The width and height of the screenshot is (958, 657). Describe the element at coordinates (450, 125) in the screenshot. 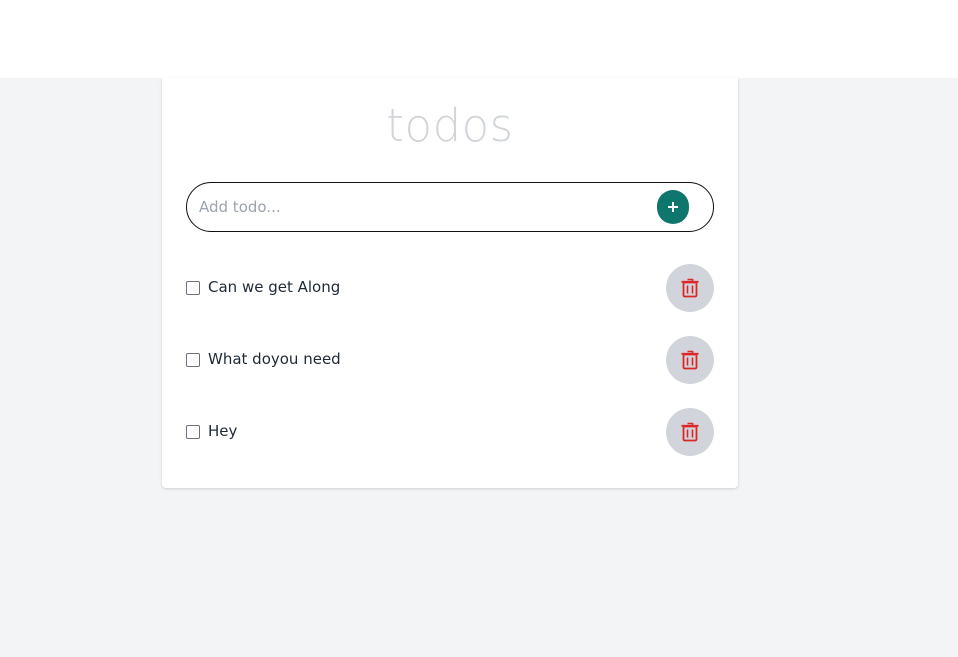

I see `page-title: todos` at that location.